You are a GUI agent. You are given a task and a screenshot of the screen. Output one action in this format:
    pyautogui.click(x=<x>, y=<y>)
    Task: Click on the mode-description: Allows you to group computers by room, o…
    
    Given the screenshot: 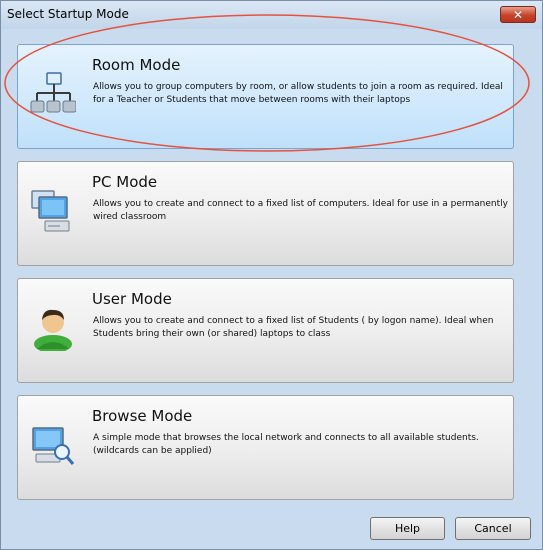 What is the action you would take?
    pyautogui.click(x=298, y=93)
    